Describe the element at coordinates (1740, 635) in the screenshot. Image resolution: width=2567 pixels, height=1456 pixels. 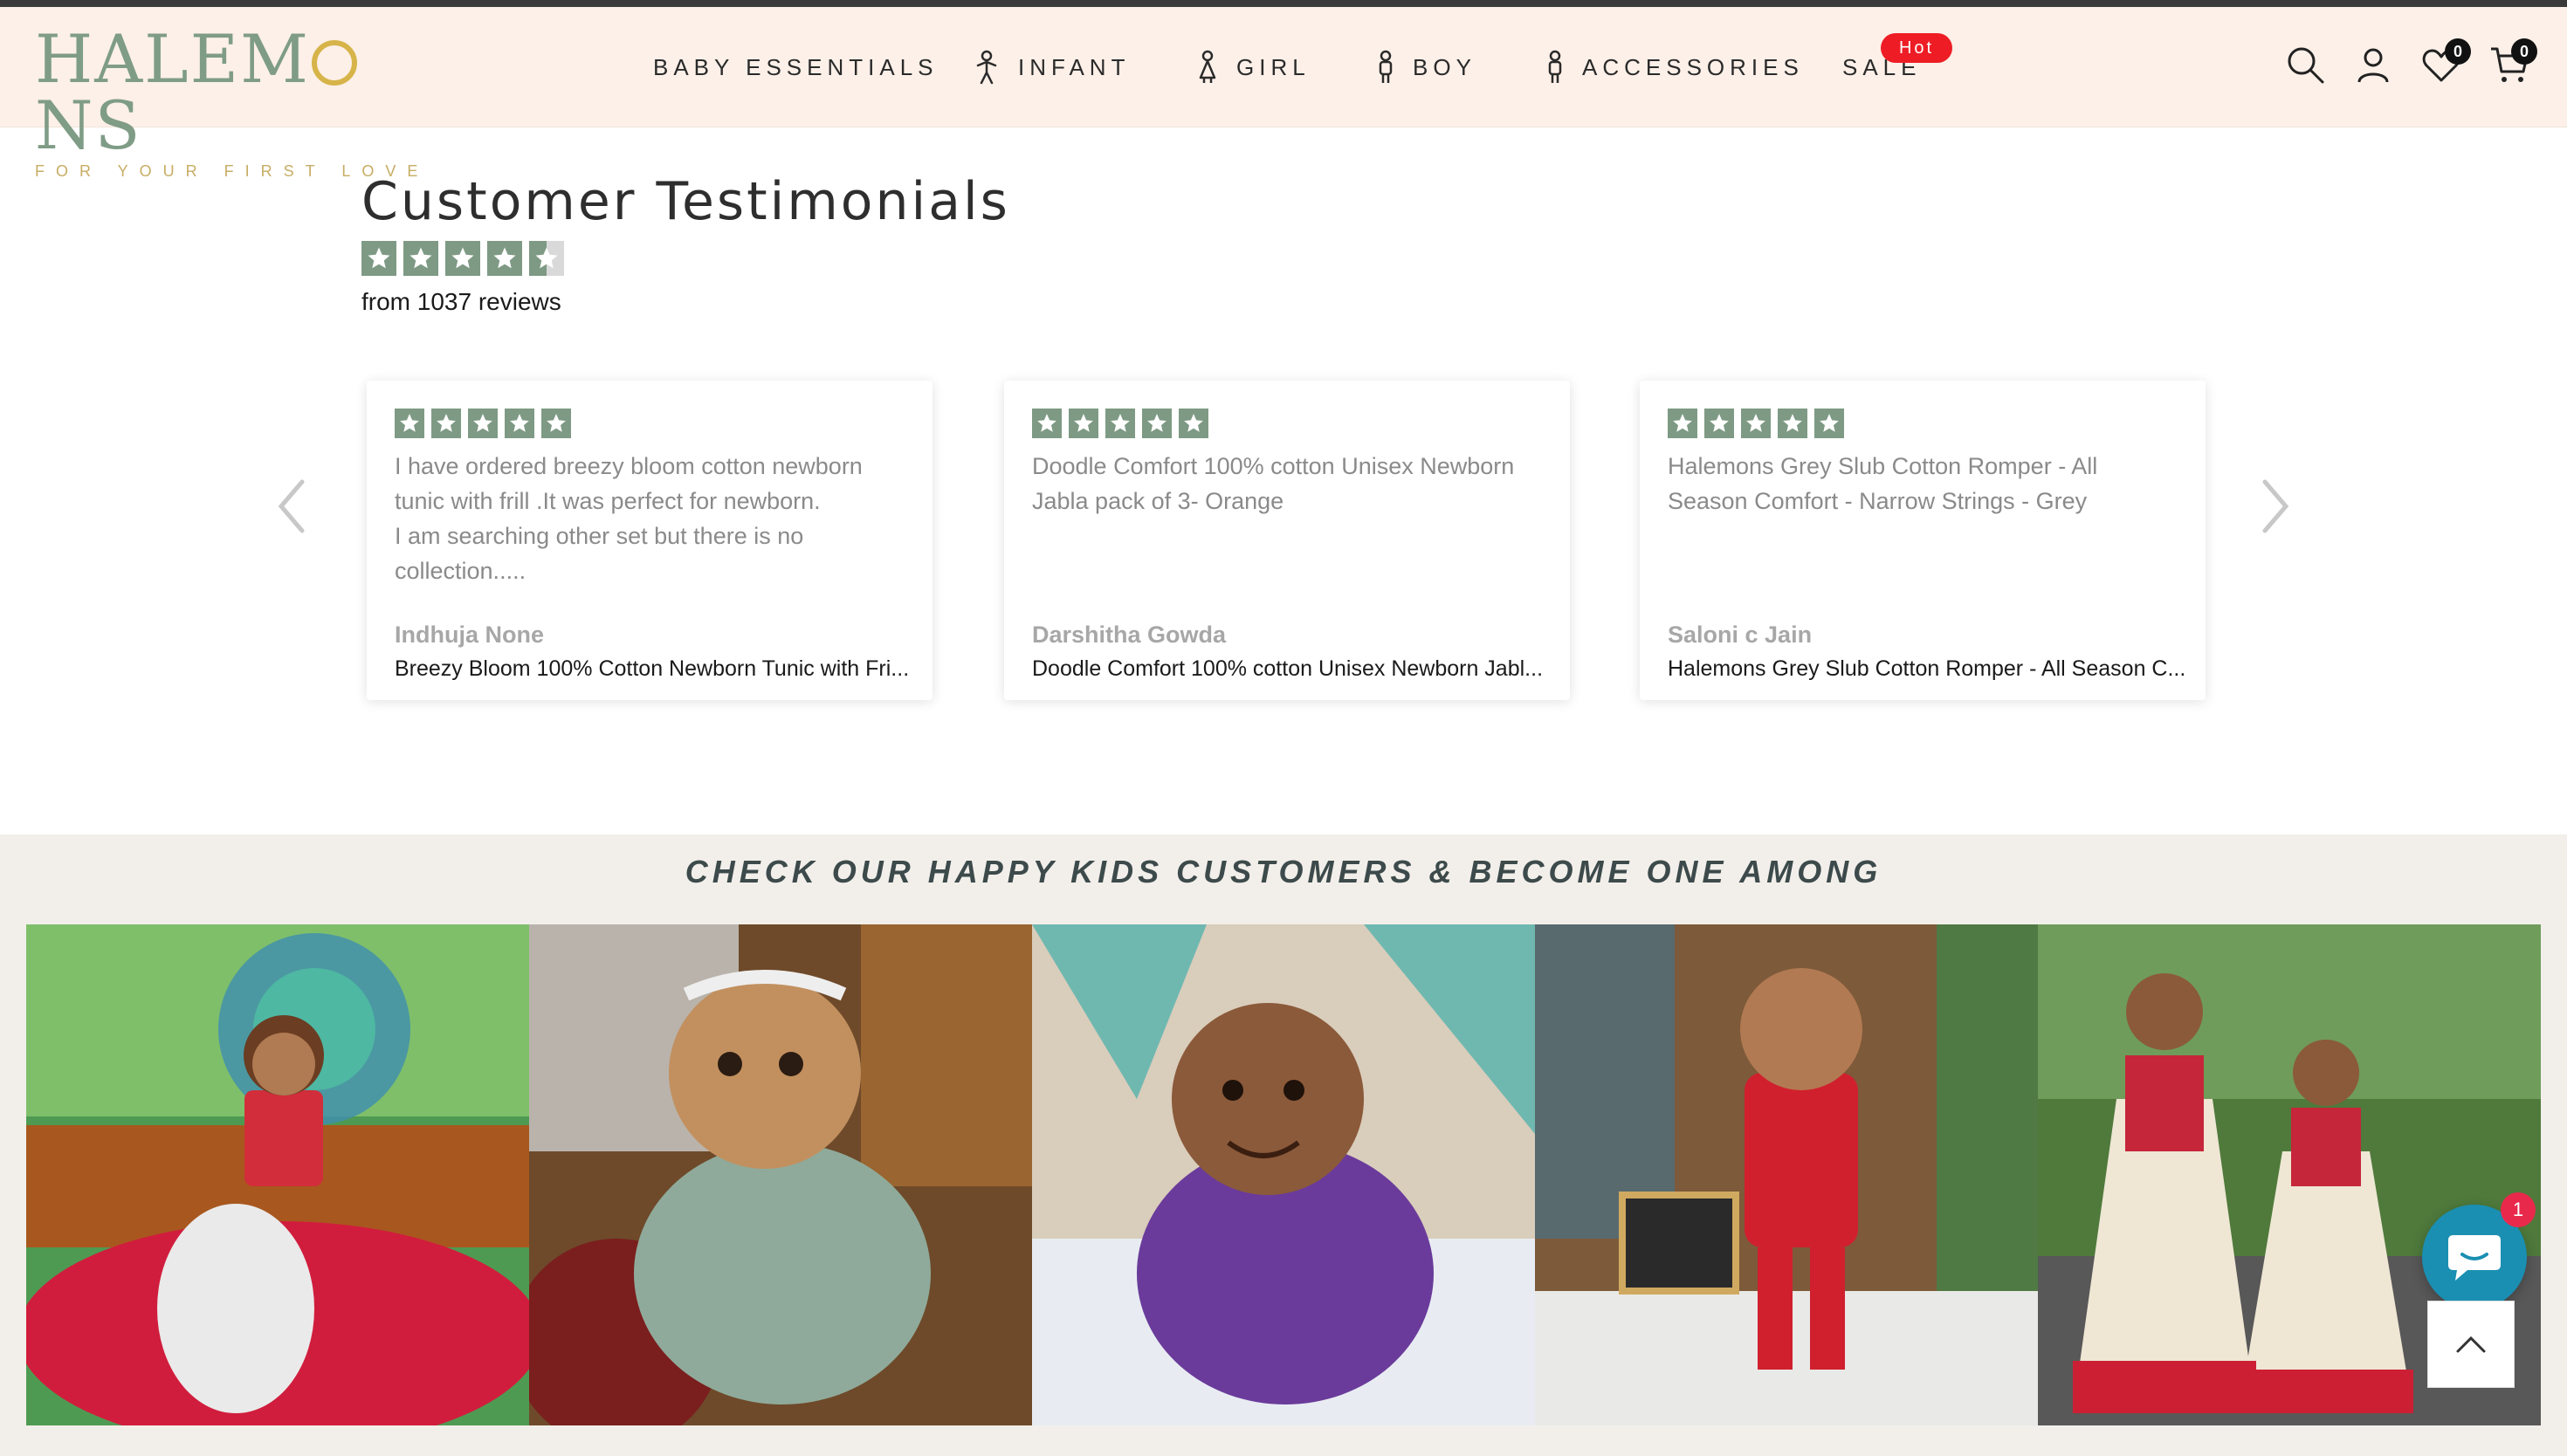
I see `review-author: Saloni c Jain` at that location.